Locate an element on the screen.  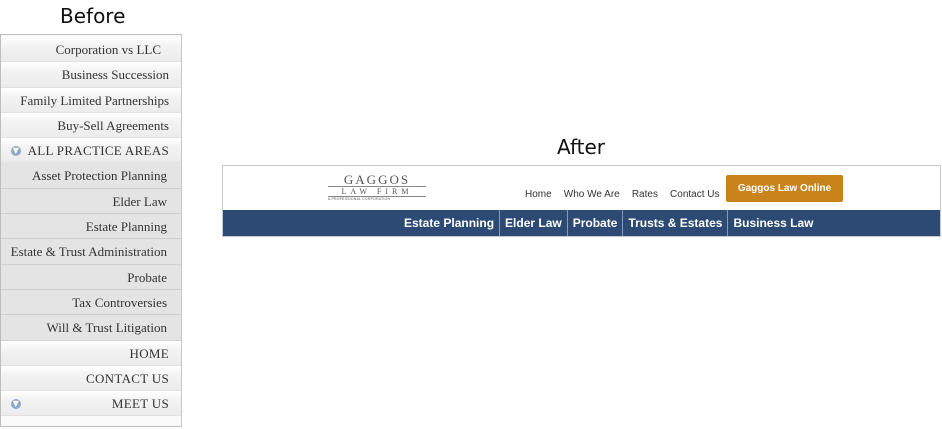
menu-item-label: Buy-Sell Agreements is located at coordinates (113, 125).